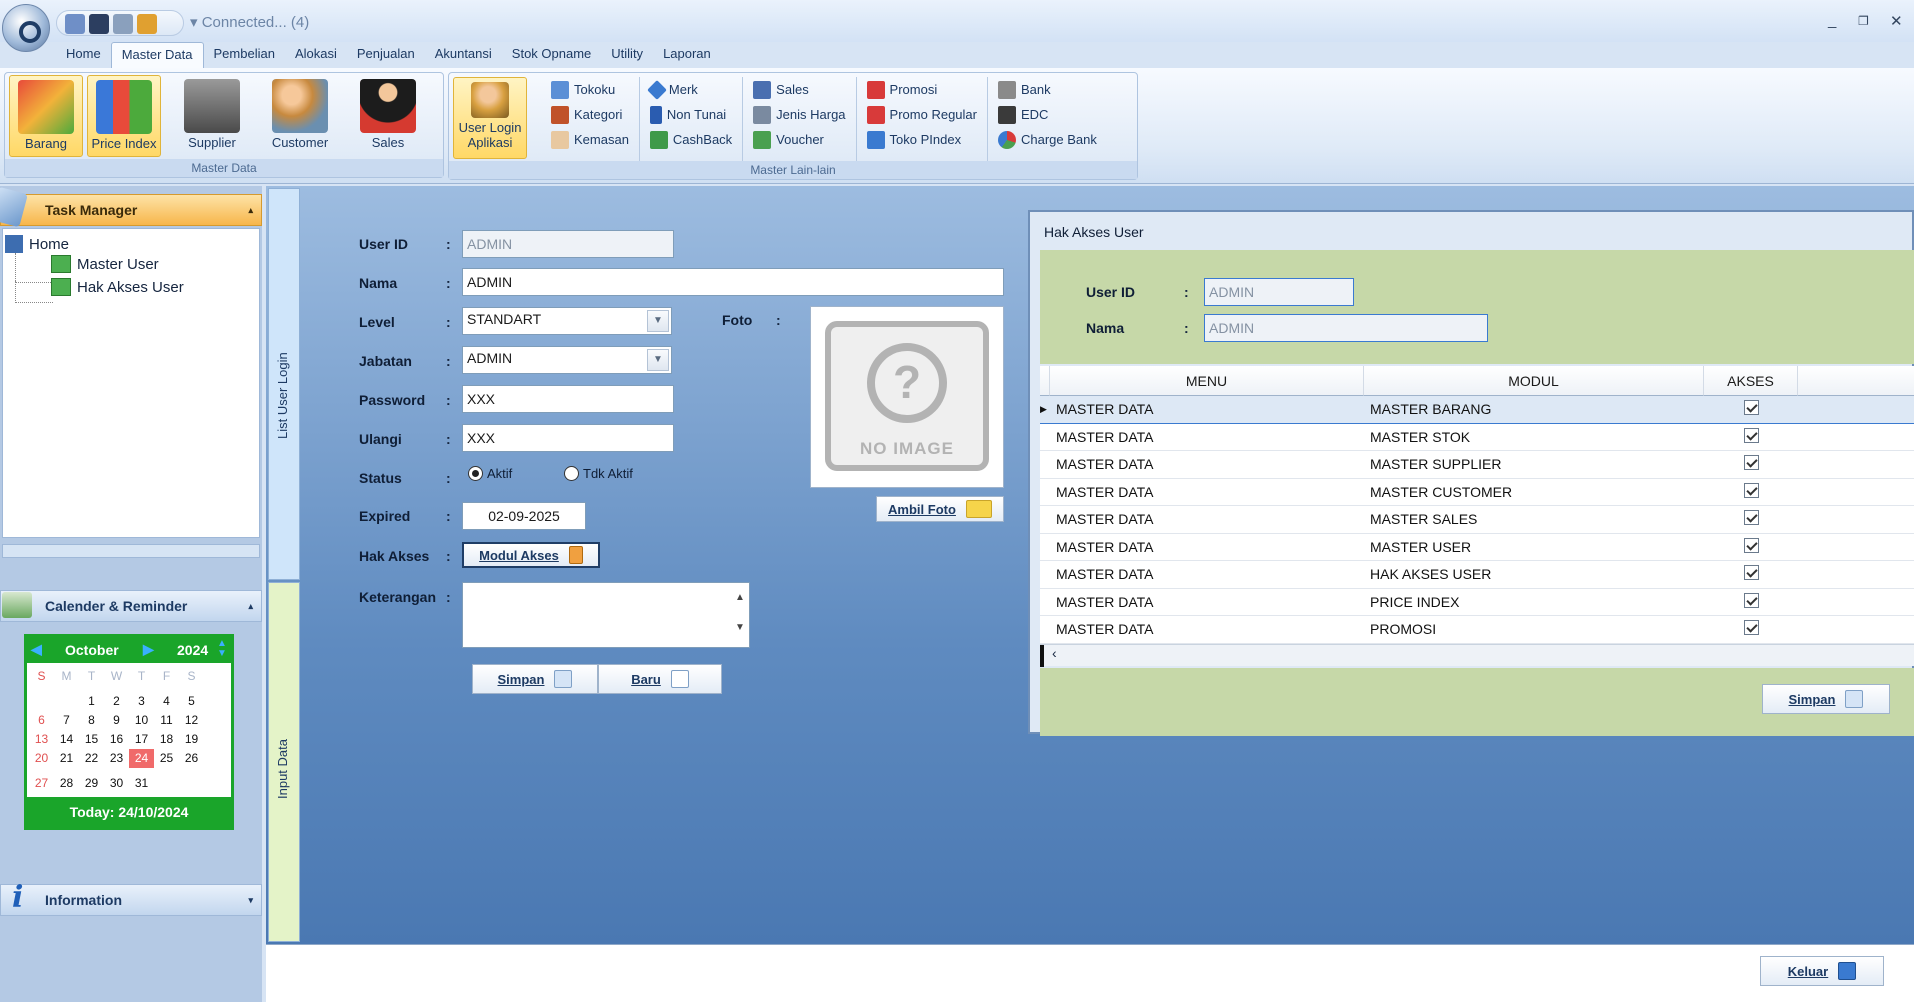 The image size is (1914, 1002). Describe the element at coordinates (1477, 575) in the screenshot. I see `table-row: MASTER DATA HAK AKSES USER` at that location.